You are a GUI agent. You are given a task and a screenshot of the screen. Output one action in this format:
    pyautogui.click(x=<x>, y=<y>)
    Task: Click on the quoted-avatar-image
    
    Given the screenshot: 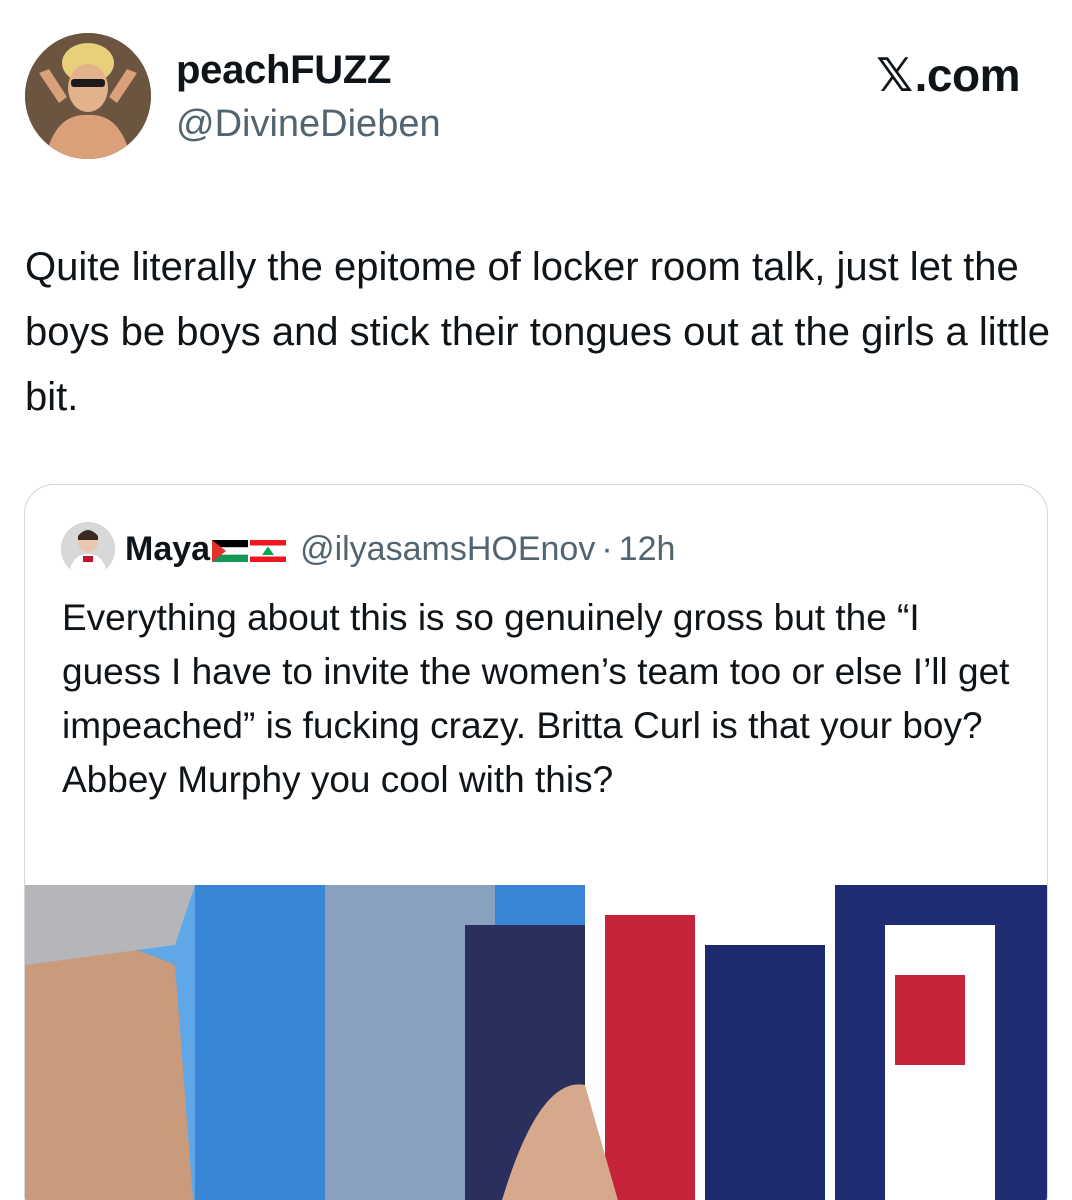 What is the action you would take?
    pyautogui.click(x=88, y=549)
    